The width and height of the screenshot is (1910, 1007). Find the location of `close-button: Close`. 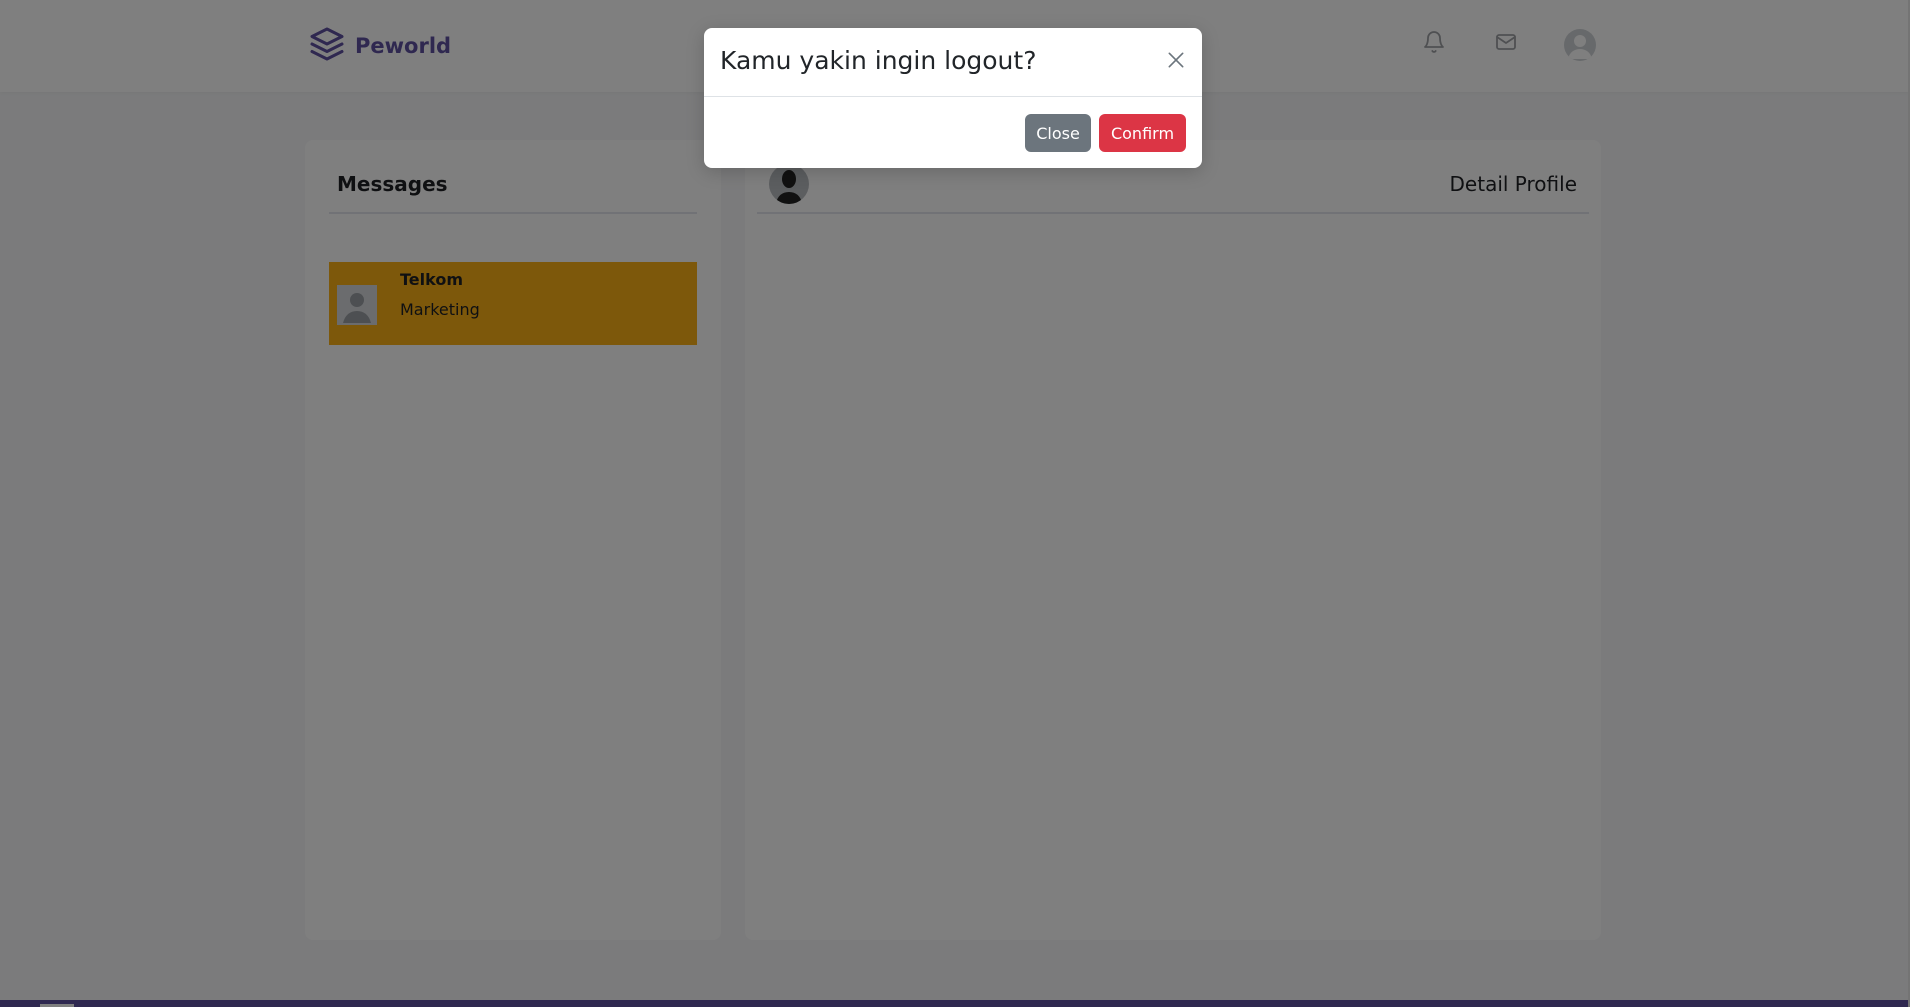

close-button: Close is located at coordinates (1058, 133).